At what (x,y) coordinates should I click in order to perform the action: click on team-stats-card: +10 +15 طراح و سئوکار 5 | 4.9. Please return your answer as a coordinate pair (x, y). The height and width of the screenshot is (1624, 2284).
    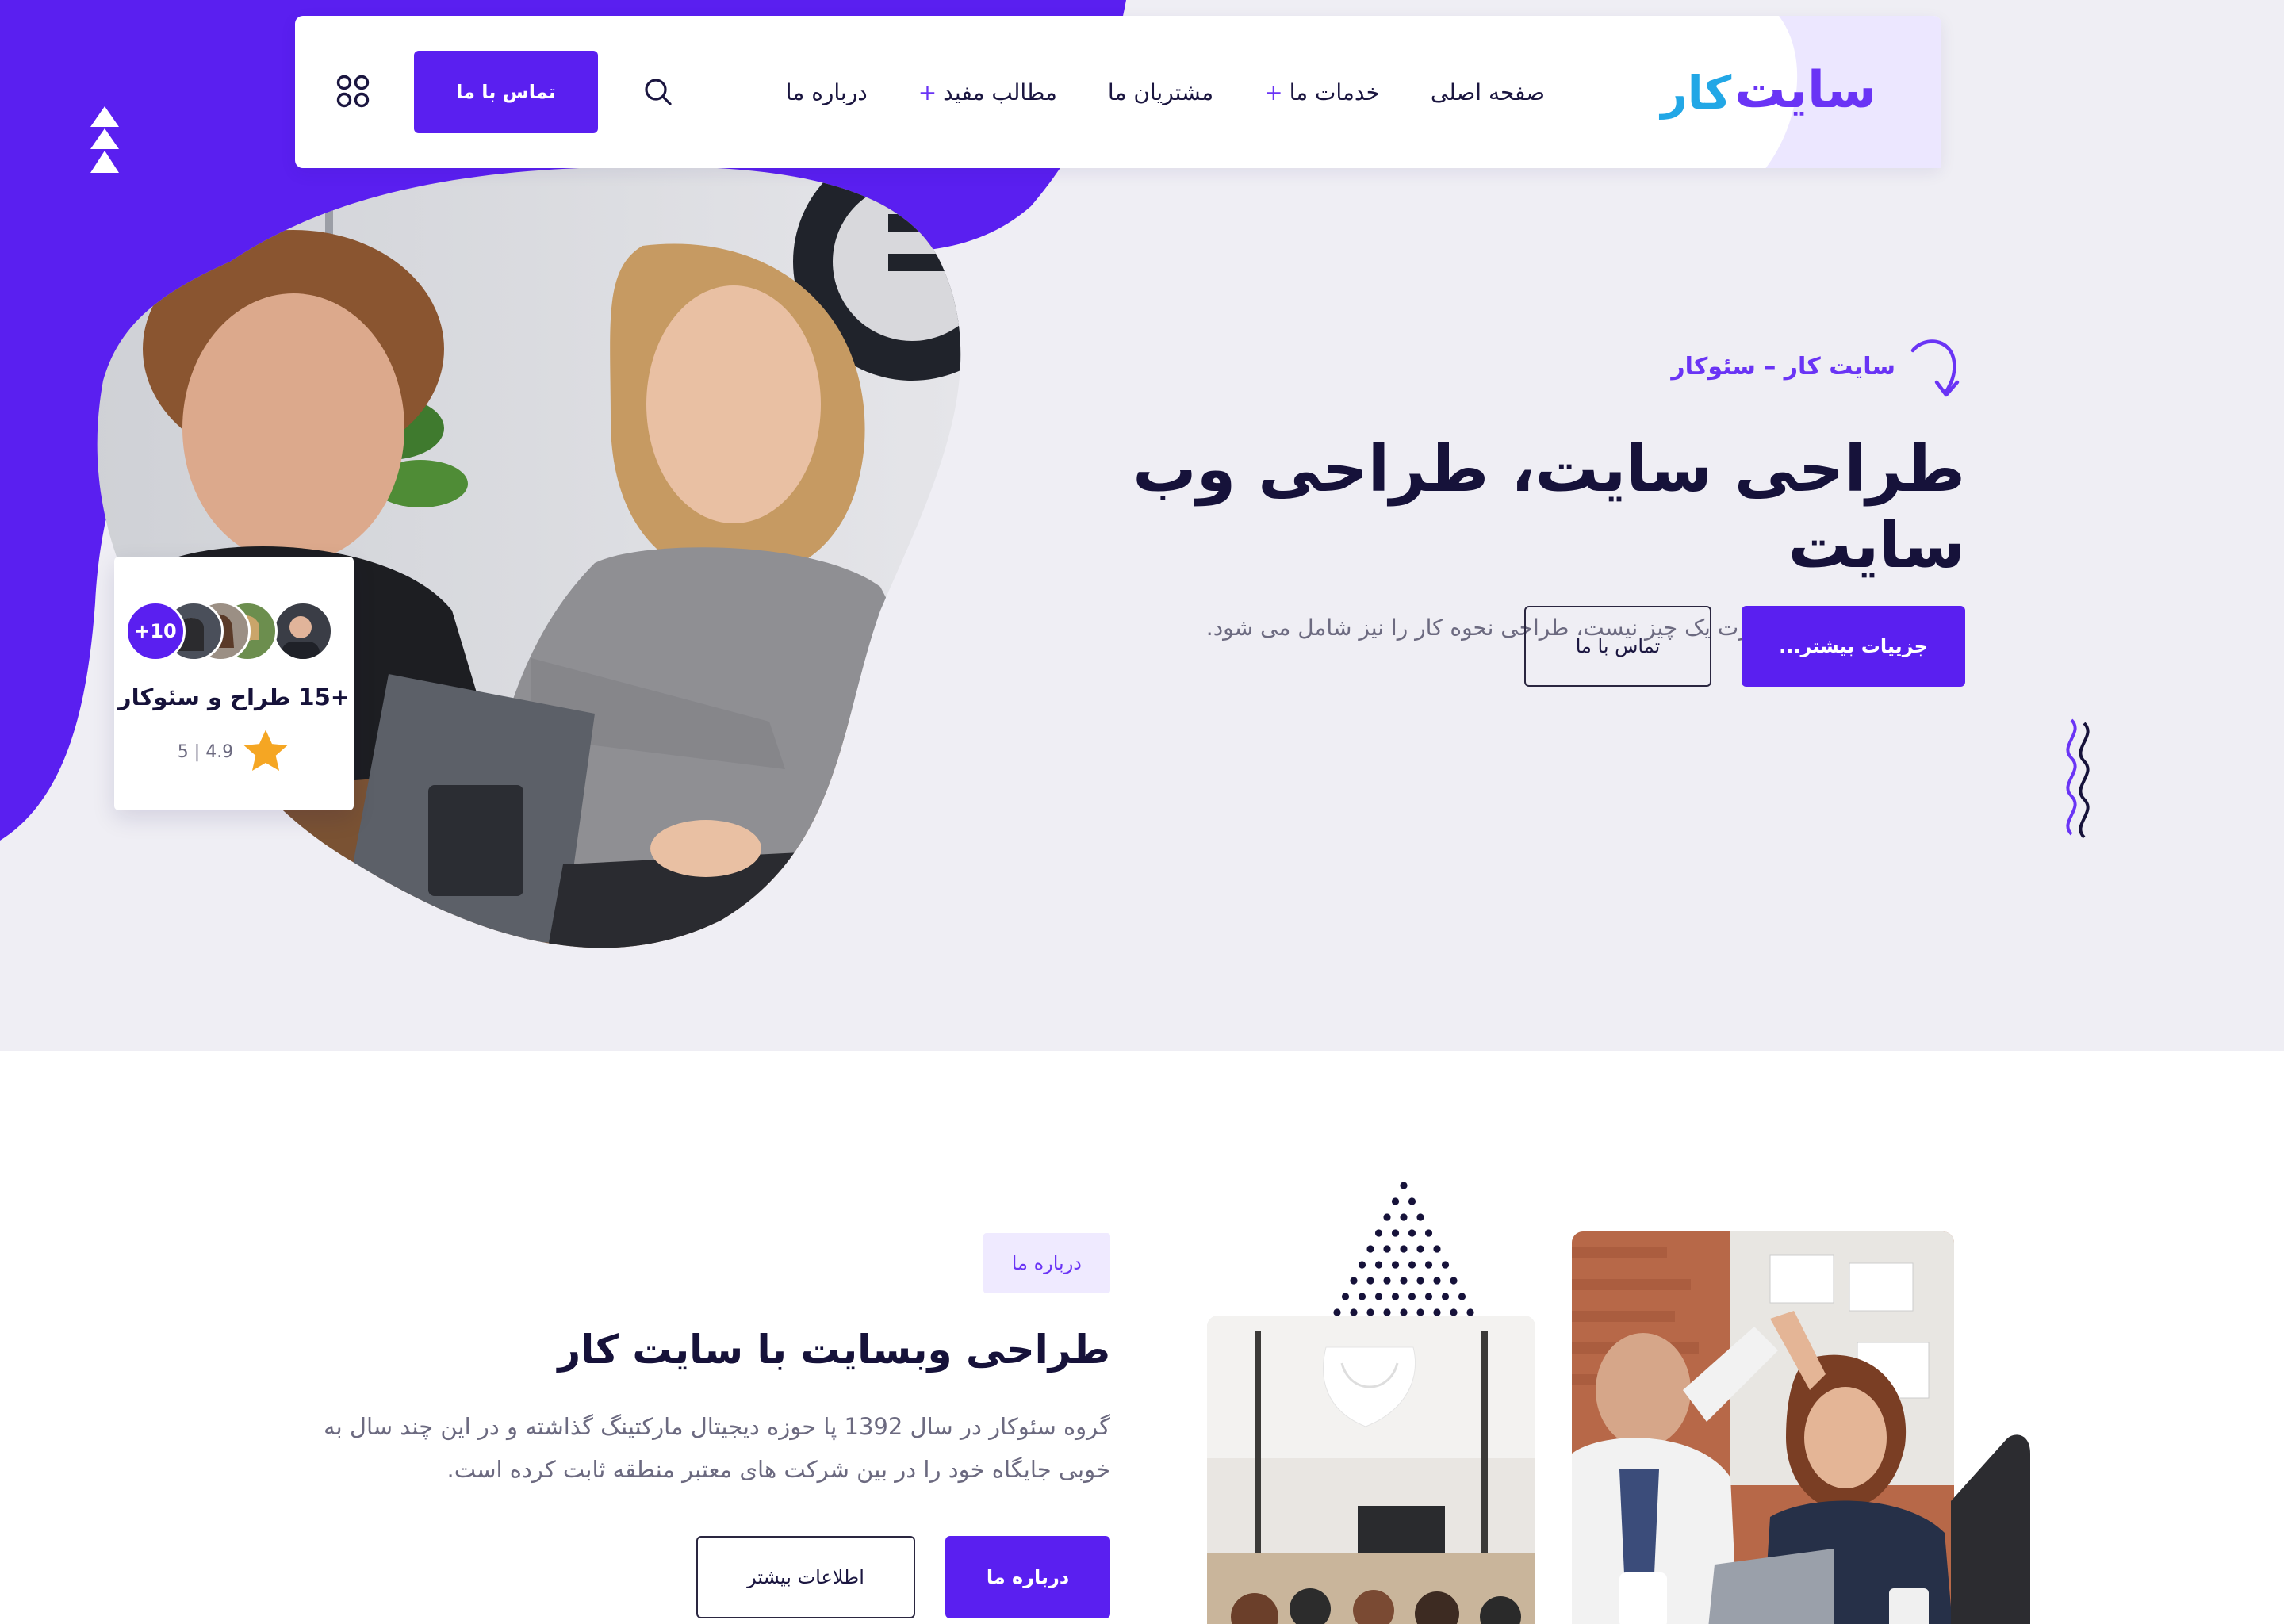
    Looking at the image, I should click on (234, 683).